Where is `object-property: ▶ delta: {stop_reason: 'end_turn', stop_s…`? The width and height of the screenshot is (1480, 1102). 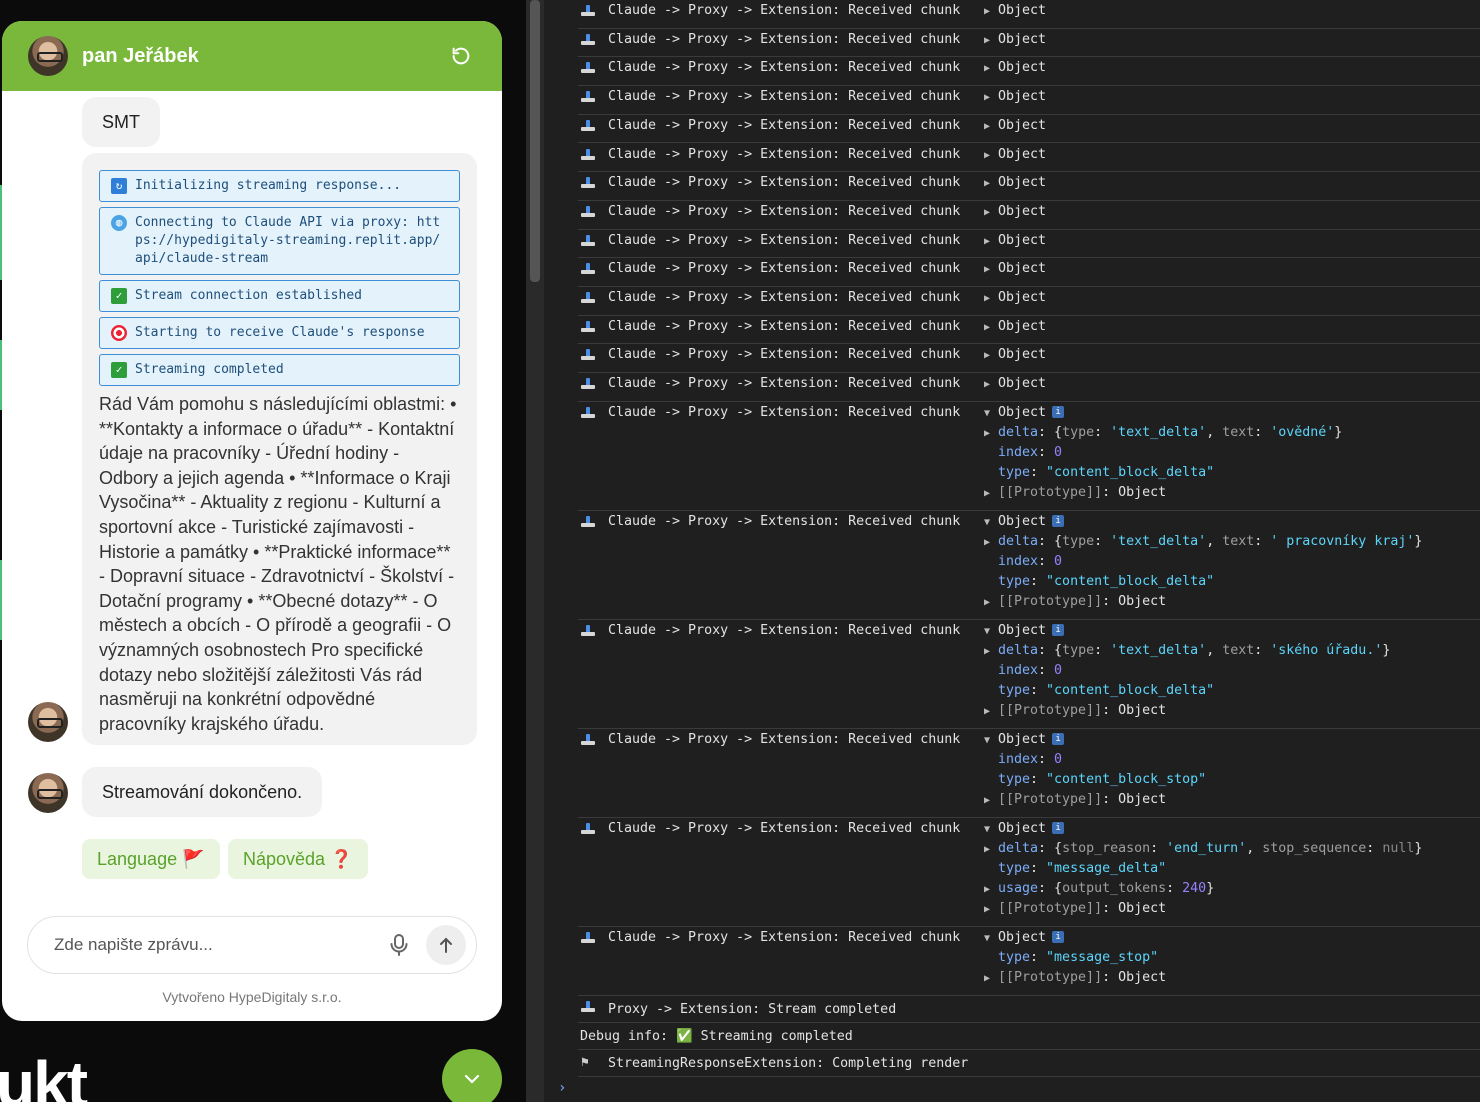
object-property: ▶ delta: {stop_reason: 'end_turn', stop_s… is located at coordinates (1203, 849).